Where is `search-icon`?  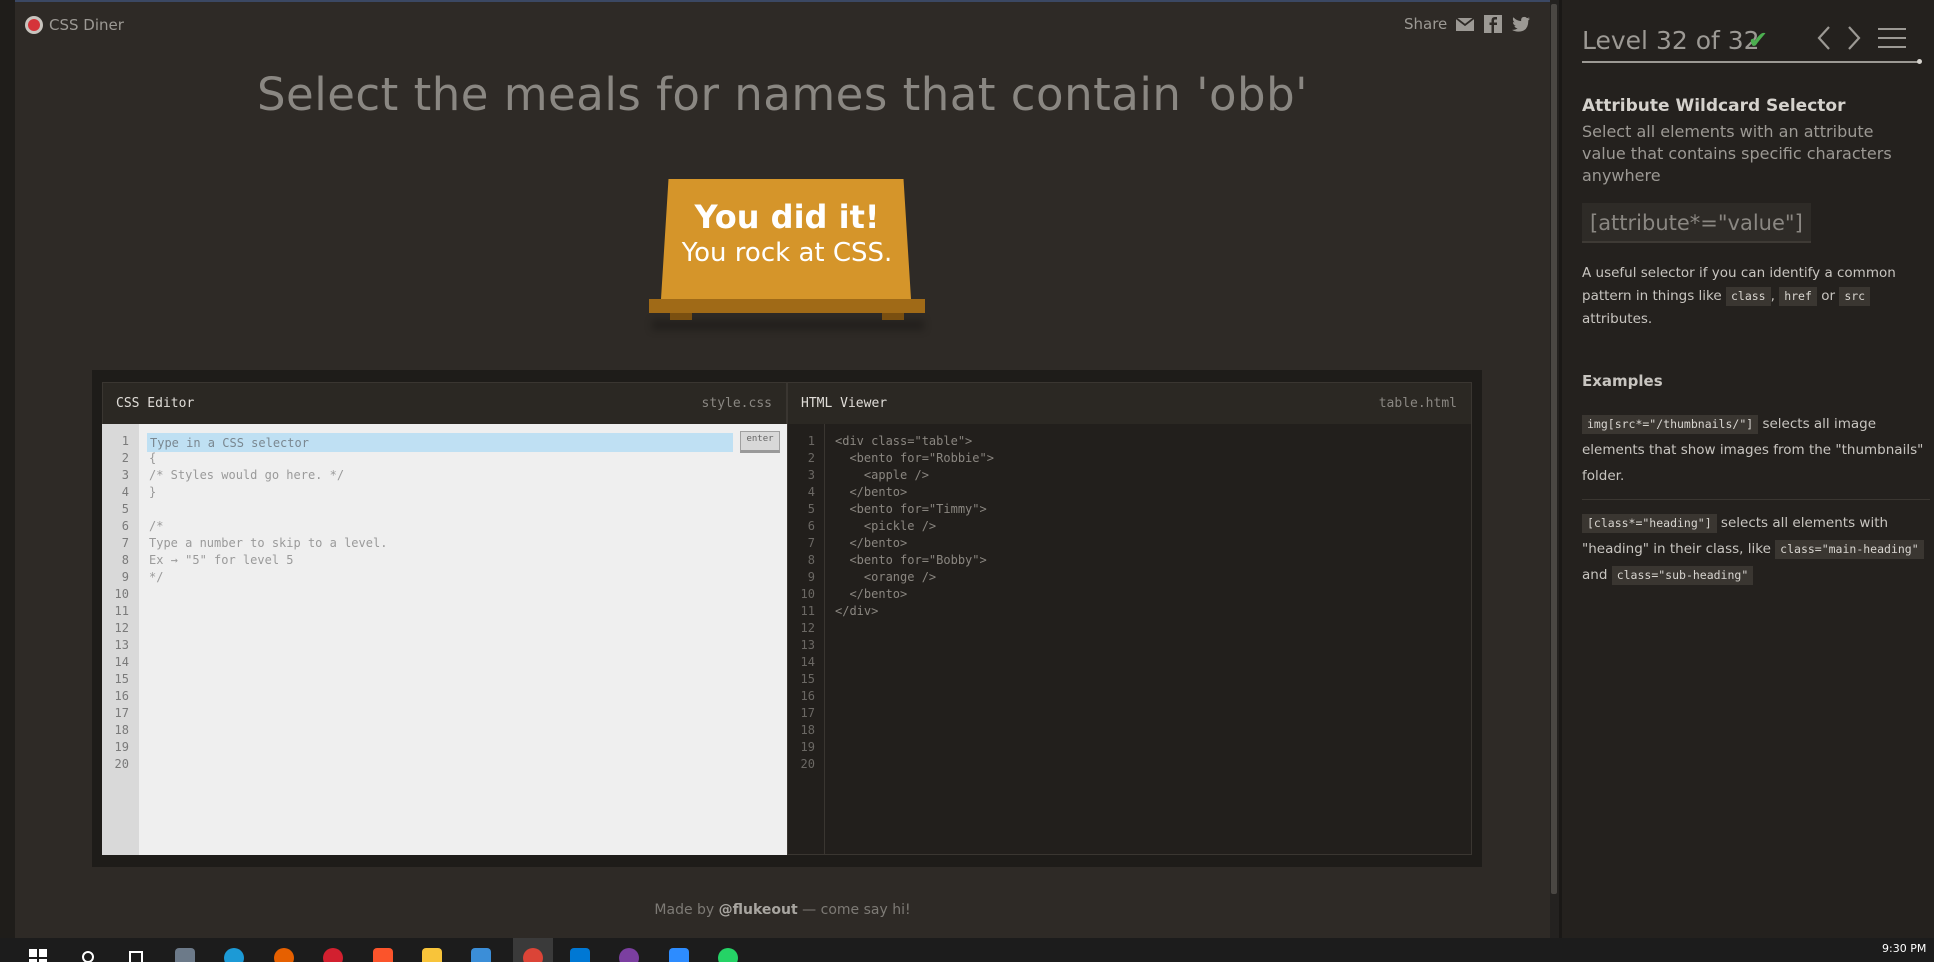
search-icon is located at coordinates (88, 951).